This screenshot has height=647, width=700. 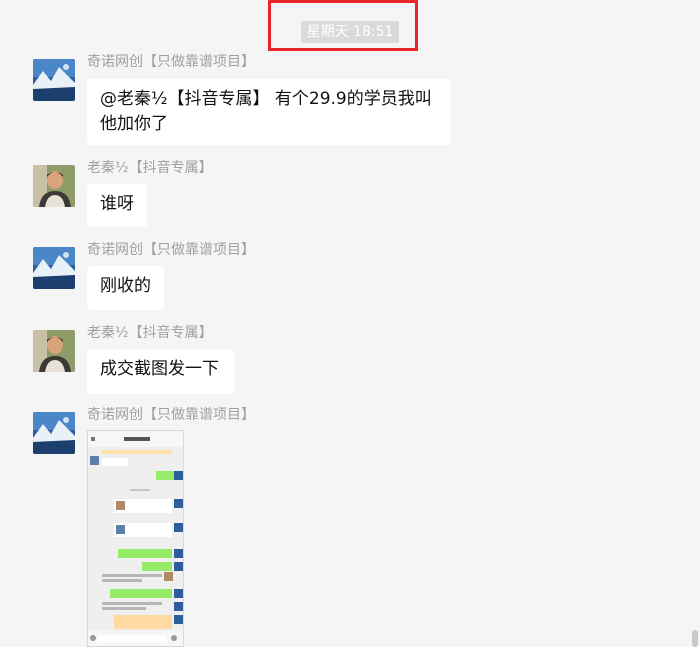 What do you see at coordinates (350, 32) in the screenshot?
I see `timestamp: 星期天 18:51` at bounding box center [350, 32].